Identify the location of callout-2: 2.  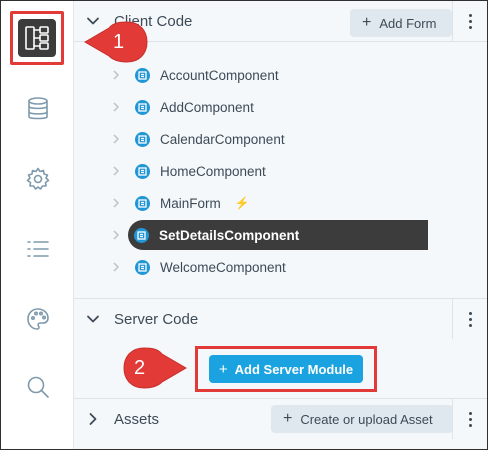
(152, 369).